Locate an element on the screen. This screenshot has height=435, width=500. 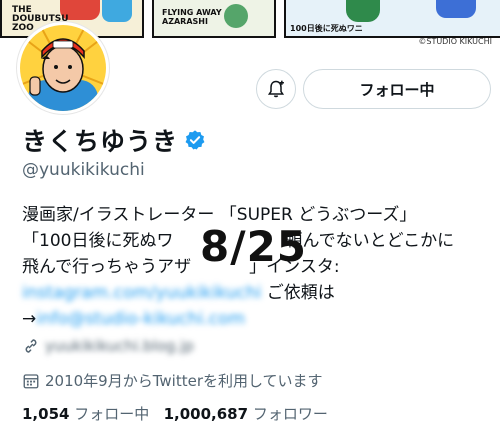
bio-line-2-end: 頼んでないとどこかに is located at coordinates (370, 241).